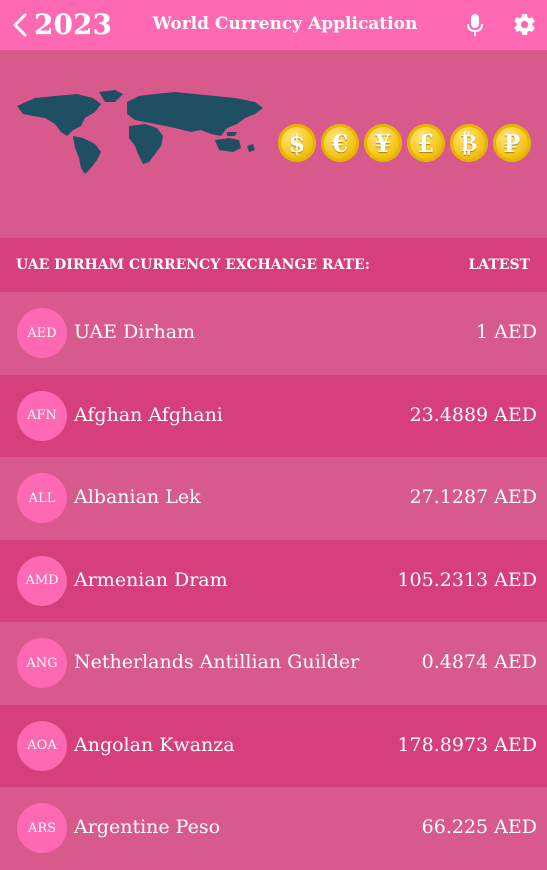  Describe the element at coordinates (273, 498) in the screenshot. I see `currency-row: ALL Albanian Lek 27.1287 AED` at that location.